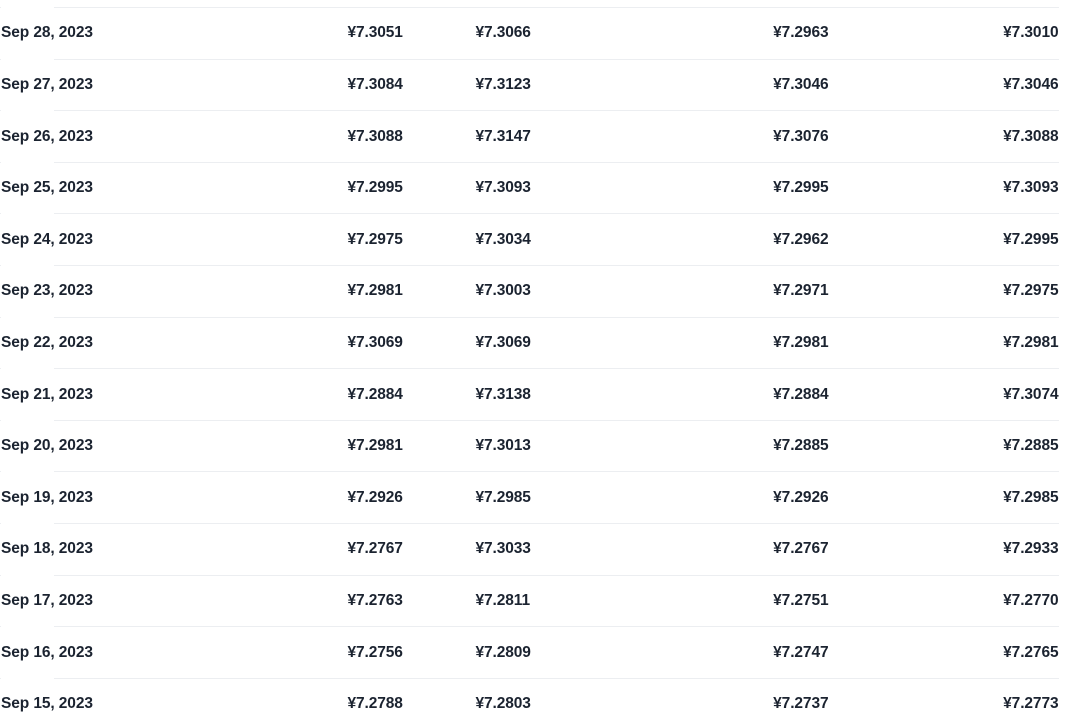 The height and width of the screenshot is (720, 1070). Describe the element at coordinates (589, 343) in the screenshot. I see `table-cell-high: ¥7.3069` at that location.